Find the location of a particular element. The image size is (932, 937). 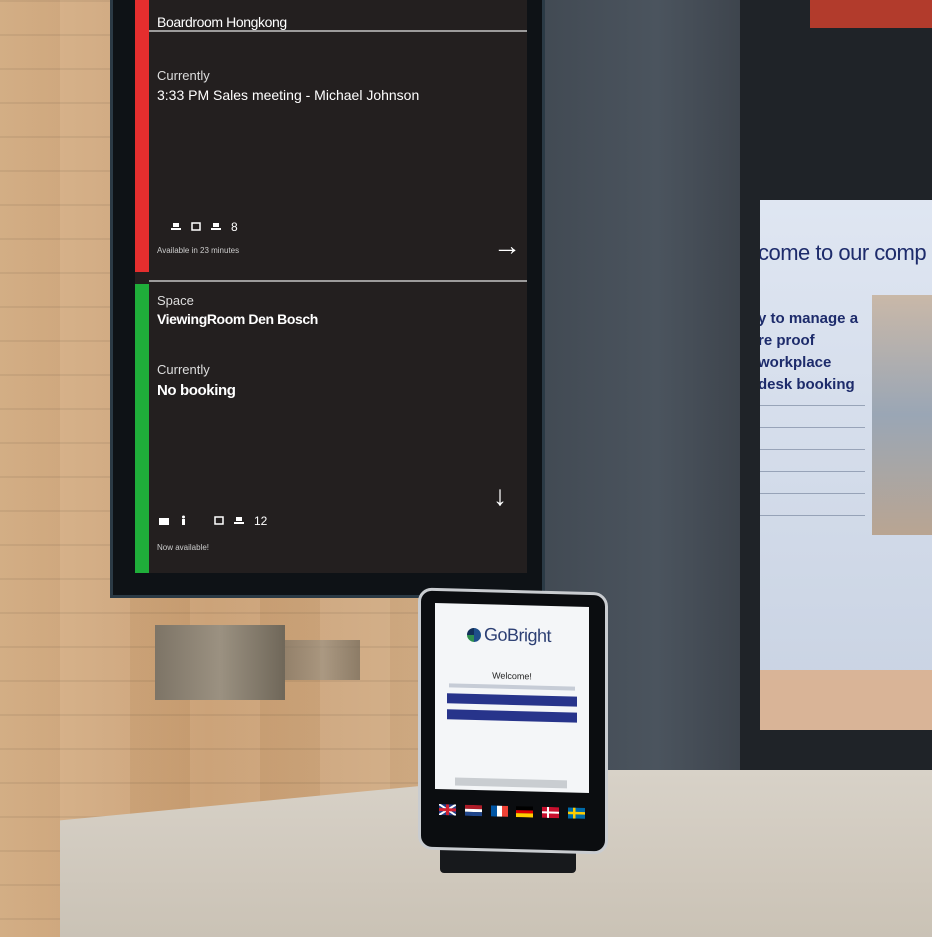

room-facilities: 8 is located at coordinates (204, 227).